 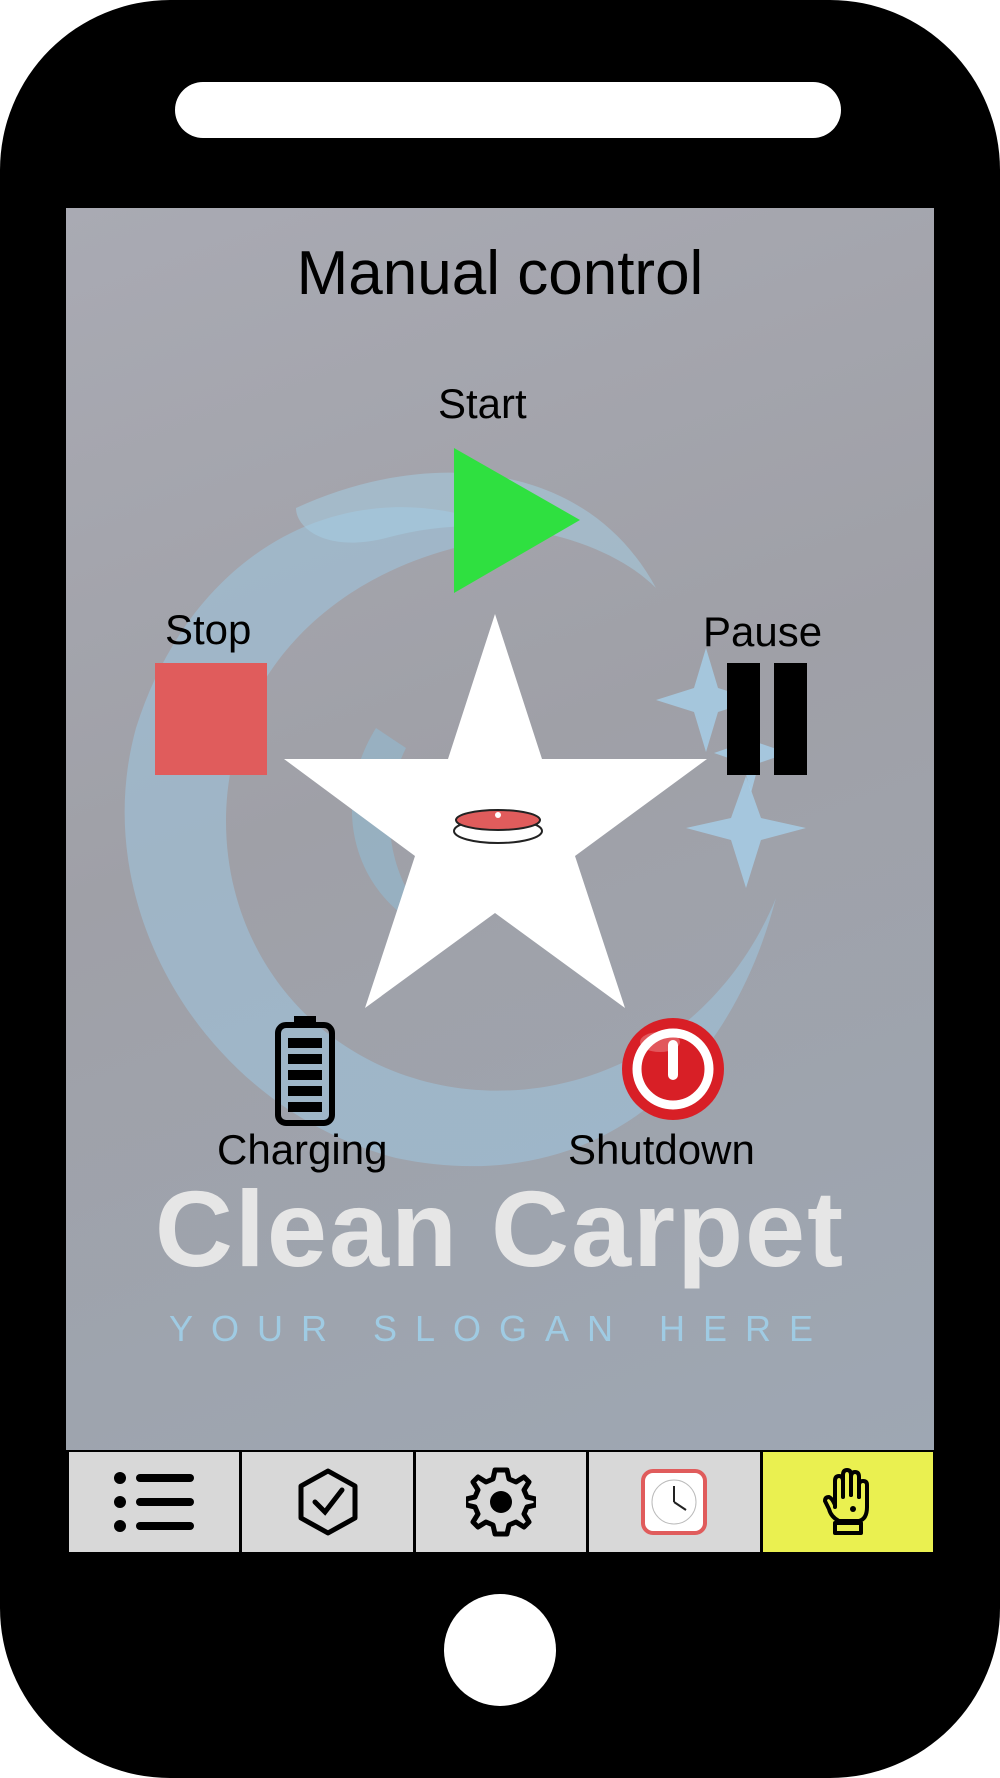 I want to click on shutdown-button, so click(x=673, y=1069).